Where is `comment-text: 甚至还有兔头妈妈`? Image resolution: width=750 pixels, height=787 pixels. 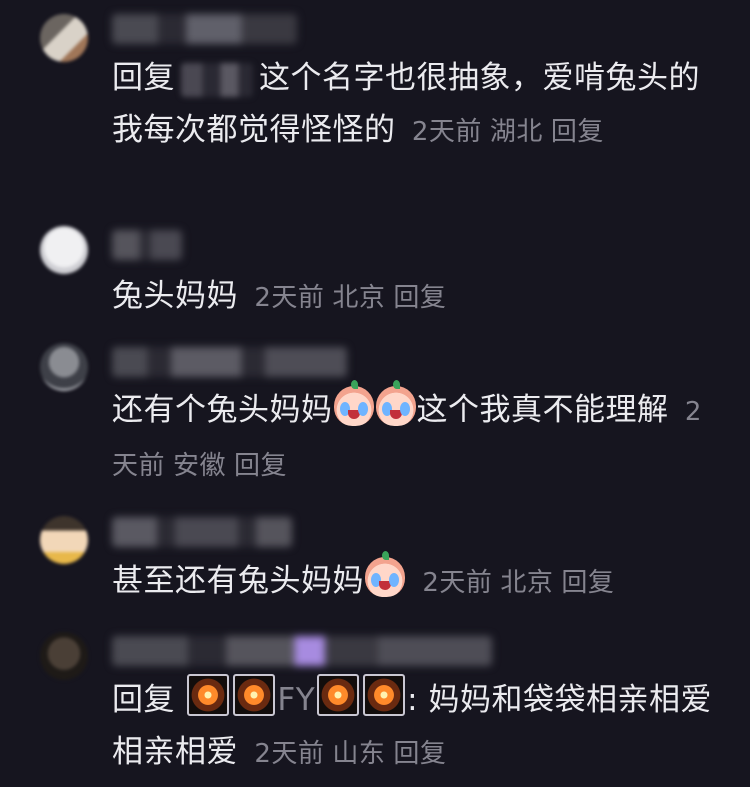
comment-text: 甚至还有兔头妈妈 is located at coordinates (238, 581).